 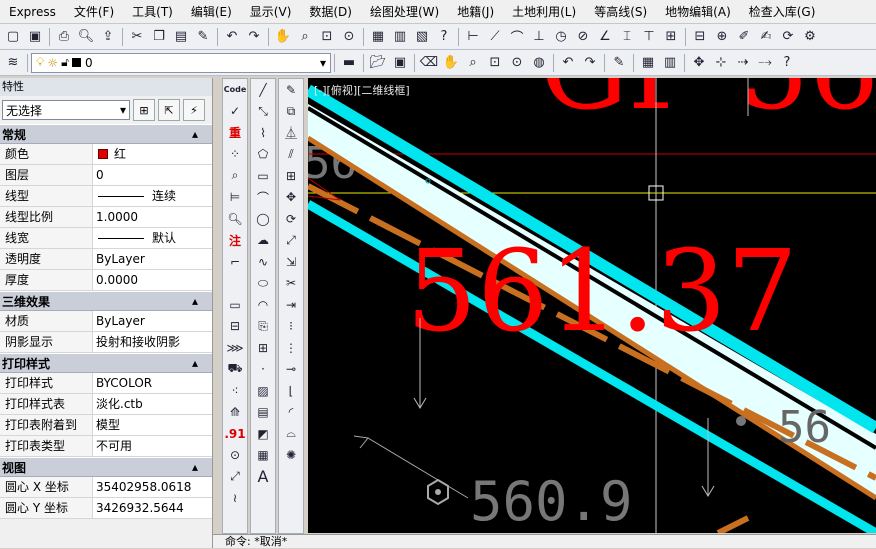 I want to click on paste-icon: ▤, so click(x=181, y=37).